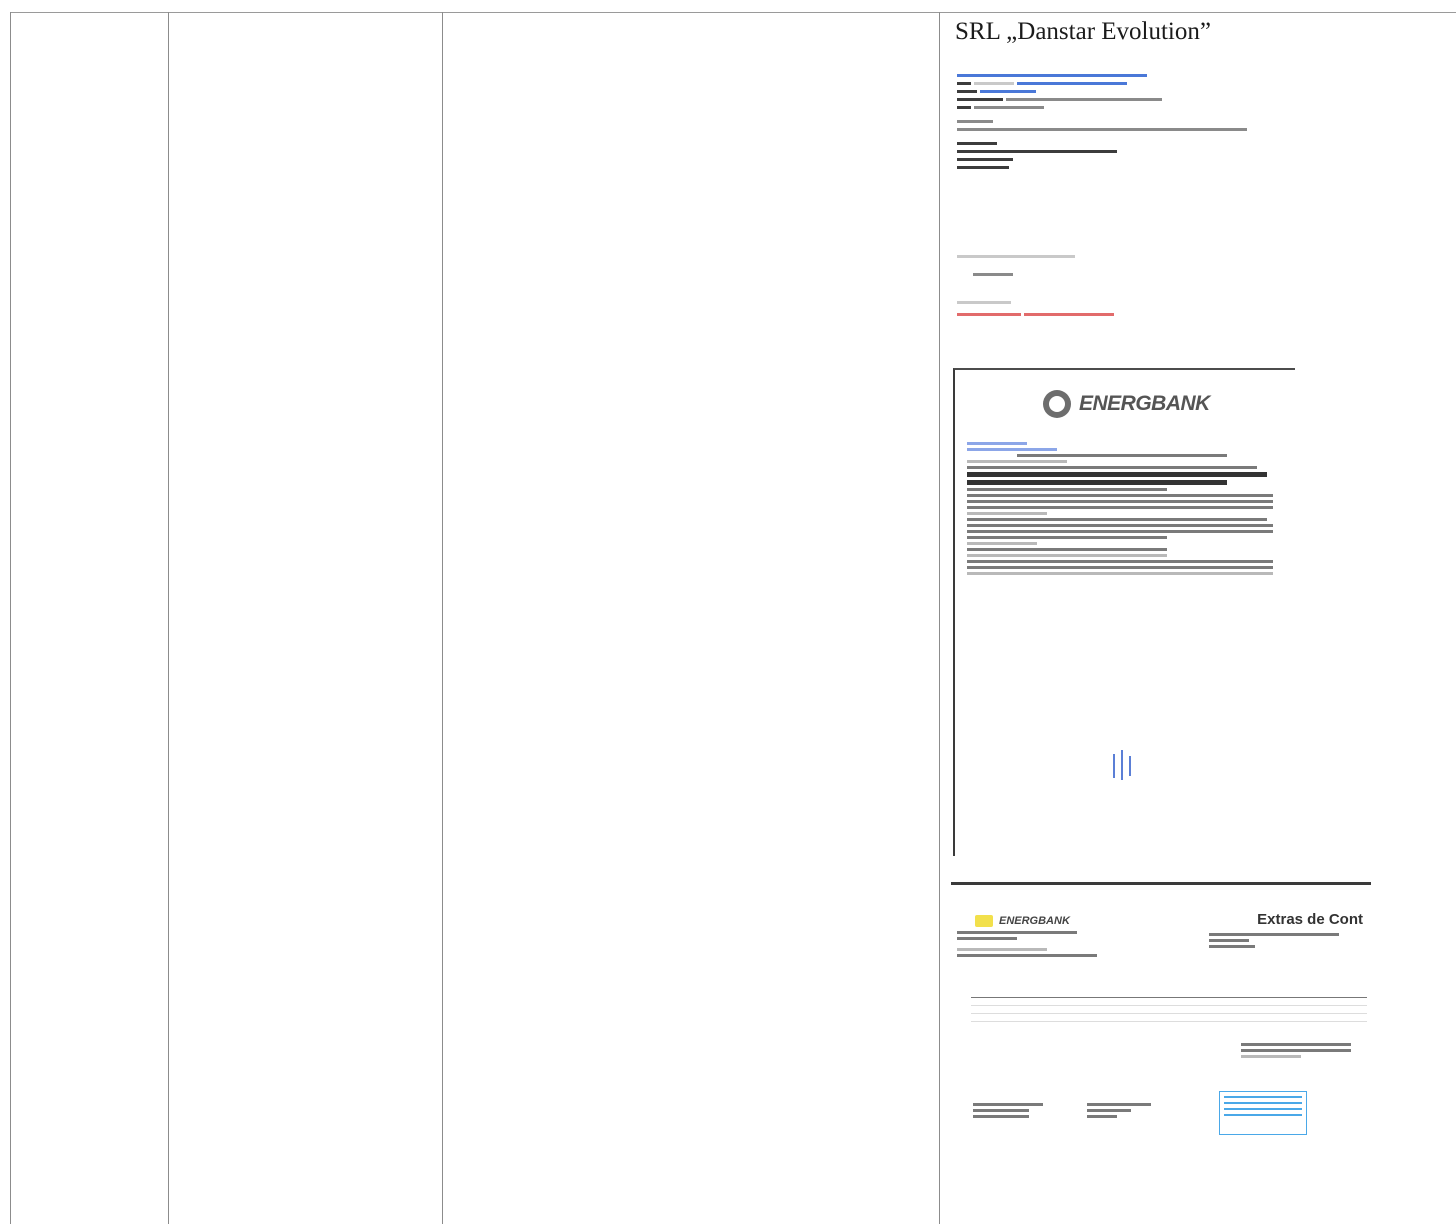 The width and height of the screenshot is (1456, 1224). What do you see at coordinates (1127, 1112) in the screenshot?
I see `statement-footer-middle` at bounding box center [1127, 1112].